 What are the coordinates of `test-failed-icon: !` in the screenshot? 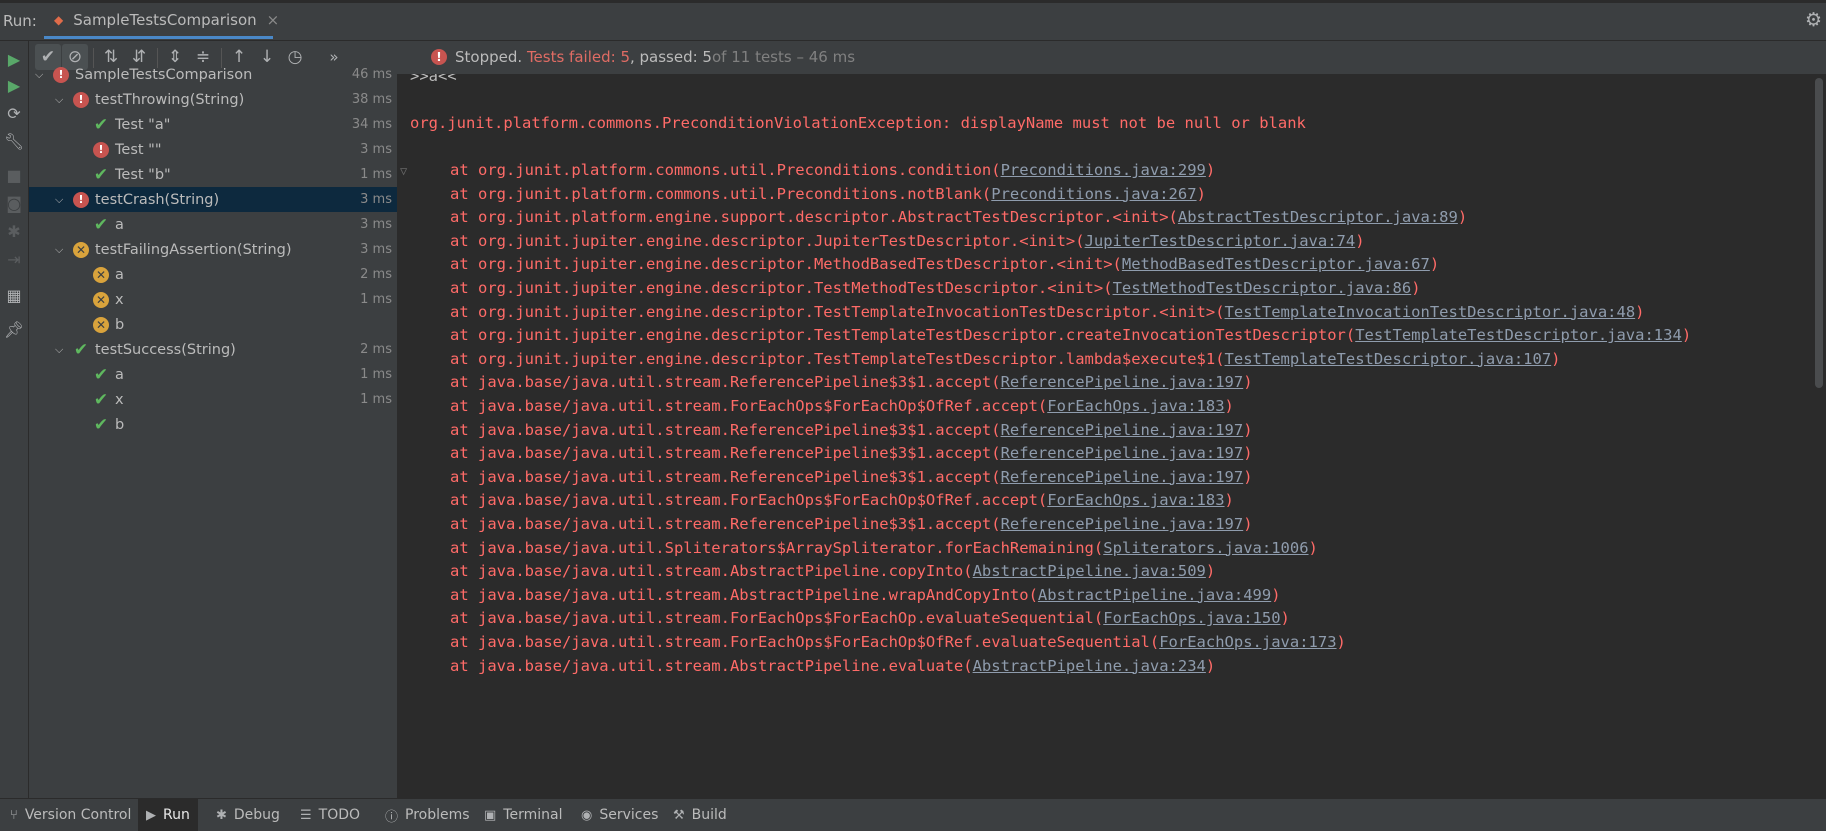 It's located at (81, 199).